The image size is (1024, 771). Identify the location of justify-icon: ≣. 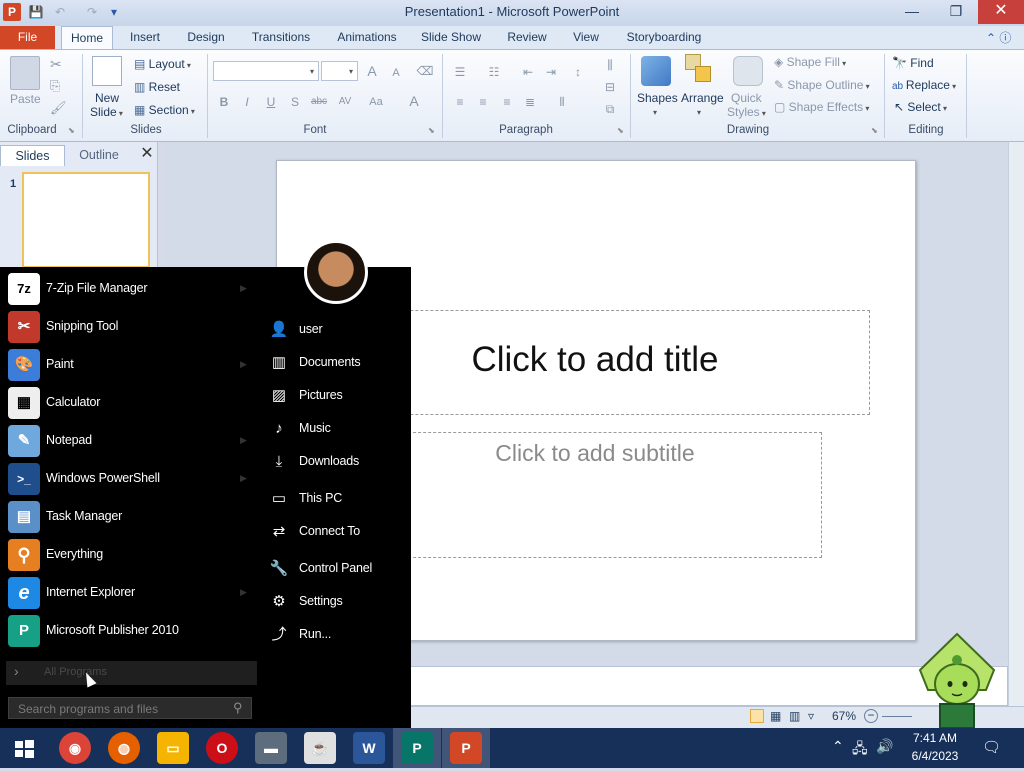
(530, 102).